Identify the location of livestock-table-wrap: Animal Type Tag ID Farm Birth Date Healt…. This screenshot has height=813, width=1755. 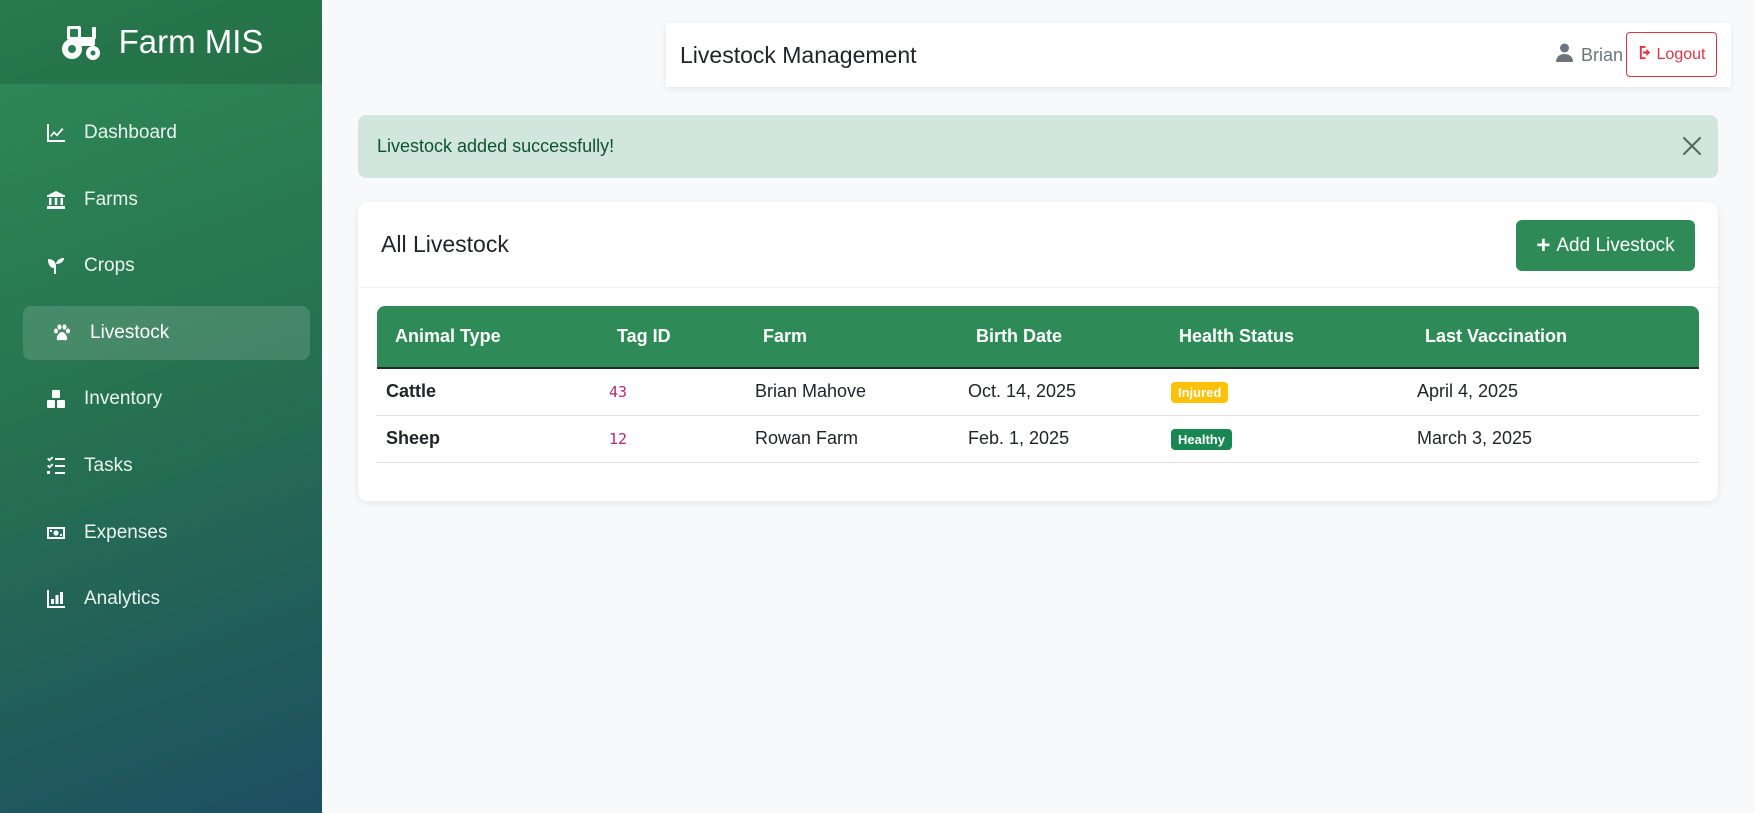
(1038, 384).